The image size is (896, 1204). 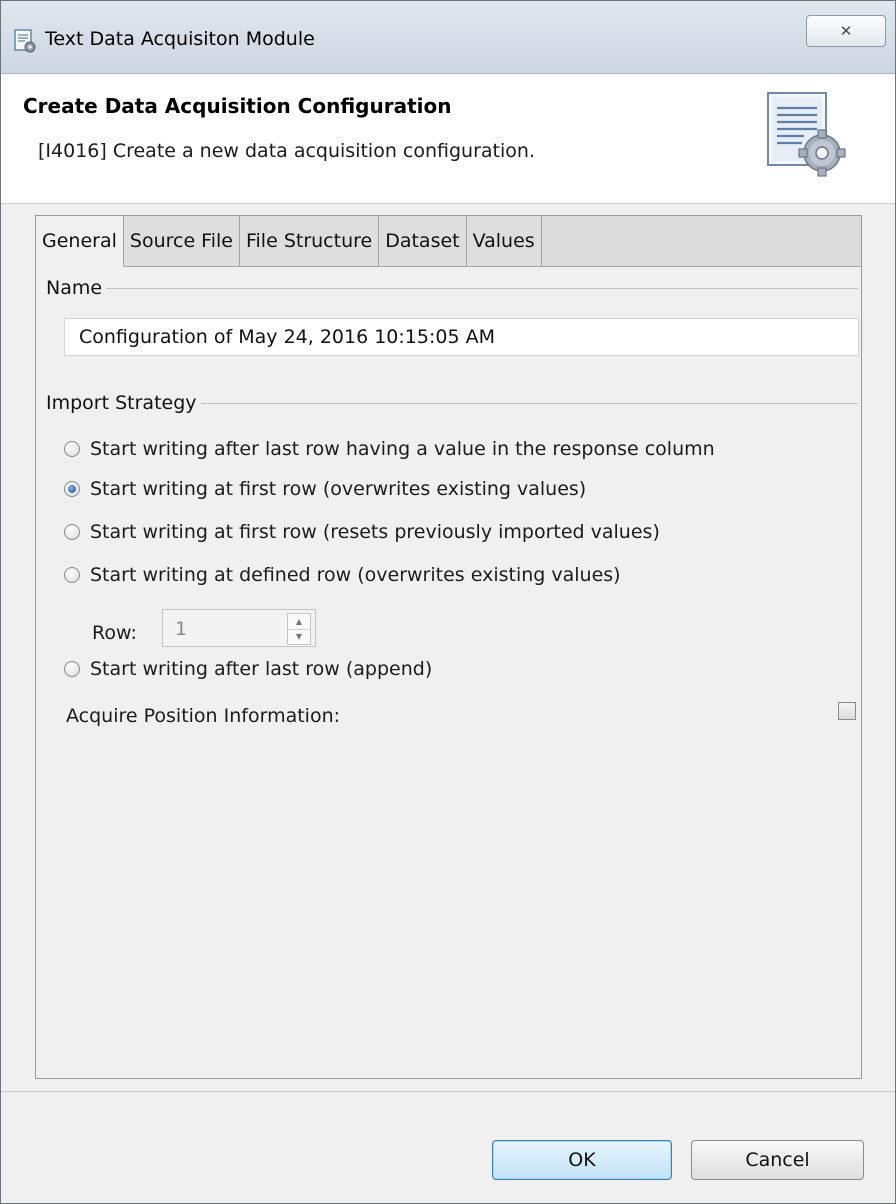 What do you see at coordinates (114, 633) in the screenshot?
I see `row-label: Row:` at bounding box center [114, 633].